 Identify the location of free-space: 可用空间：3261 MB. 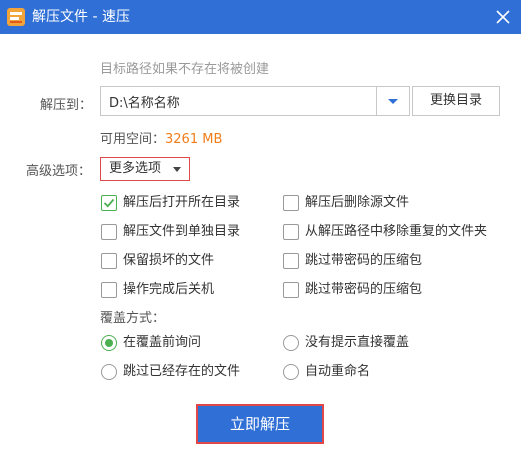
(161, 137).